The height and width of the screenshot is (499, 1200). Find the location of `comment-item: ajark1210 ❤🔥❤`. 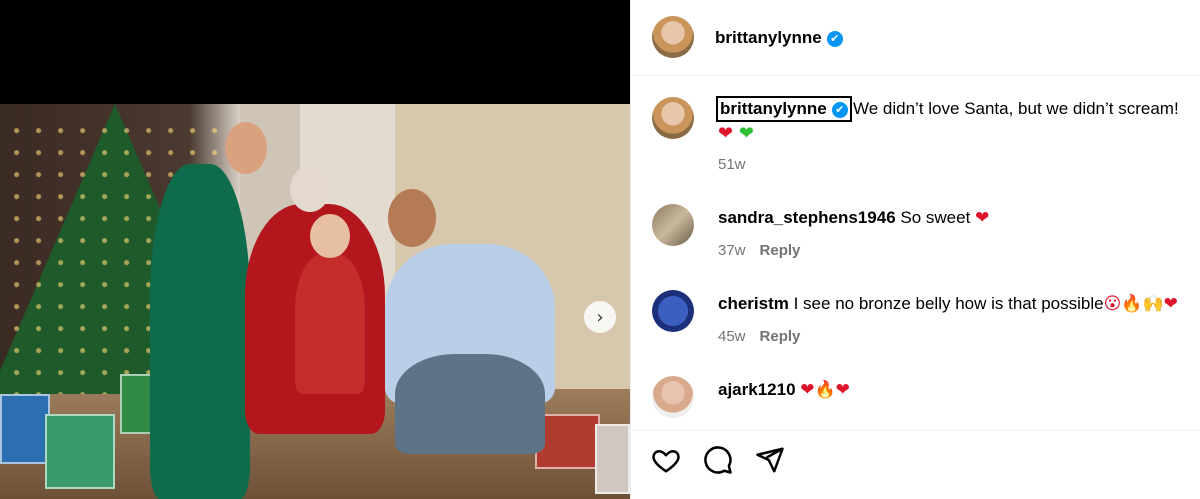

comment-item: ajark1210 ❤🔥❤ is located at coordinates (784, 390).